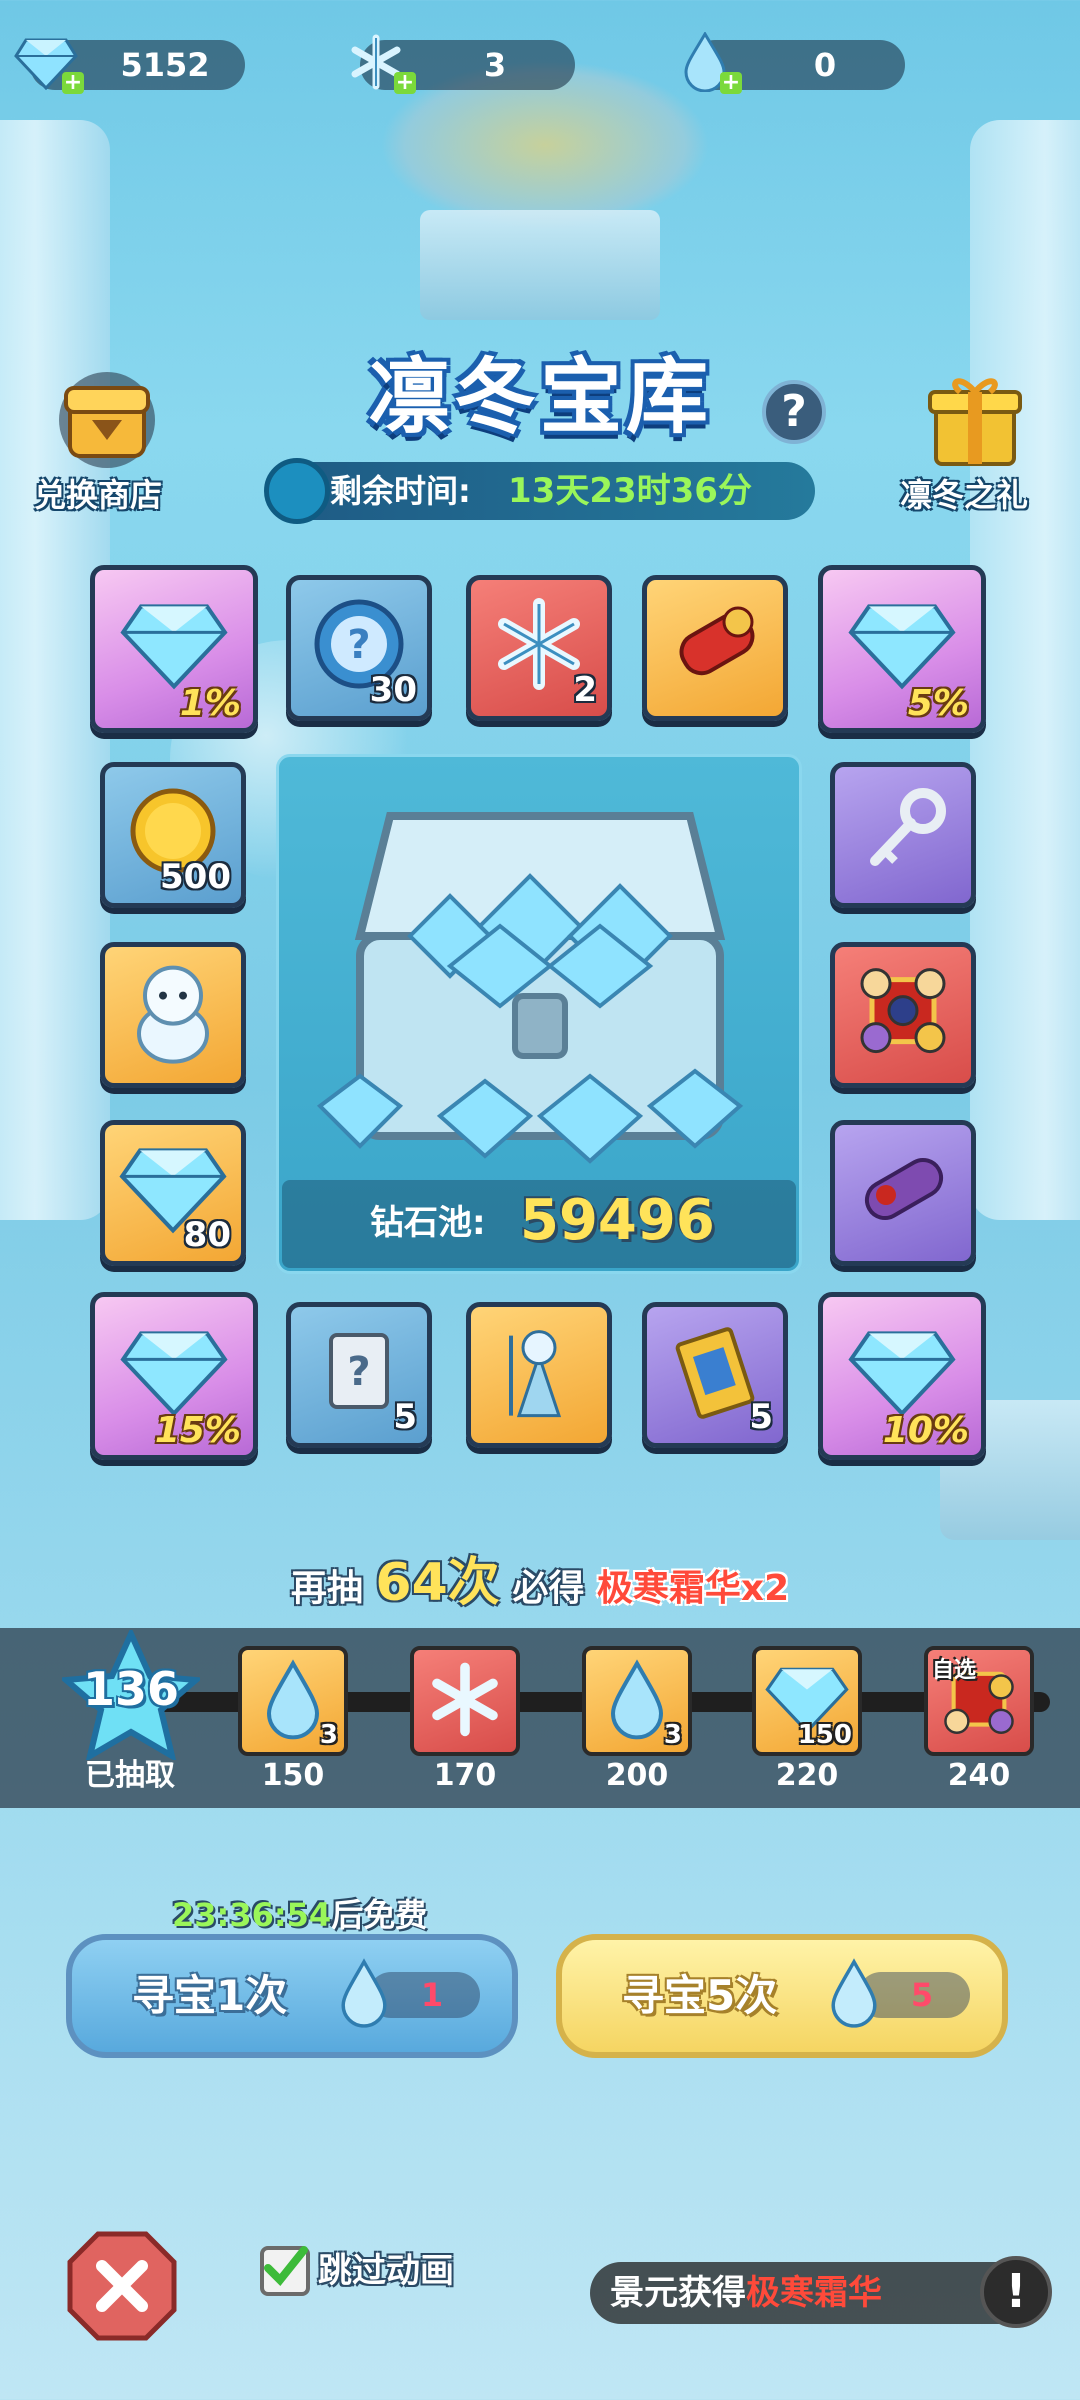 The width and height of the screenshot is (1080, 2400). What do you see at coordinates (979, 1701) in the screenshot?
I see `milestone-240: 自选` at bounding box center [979, 1701].